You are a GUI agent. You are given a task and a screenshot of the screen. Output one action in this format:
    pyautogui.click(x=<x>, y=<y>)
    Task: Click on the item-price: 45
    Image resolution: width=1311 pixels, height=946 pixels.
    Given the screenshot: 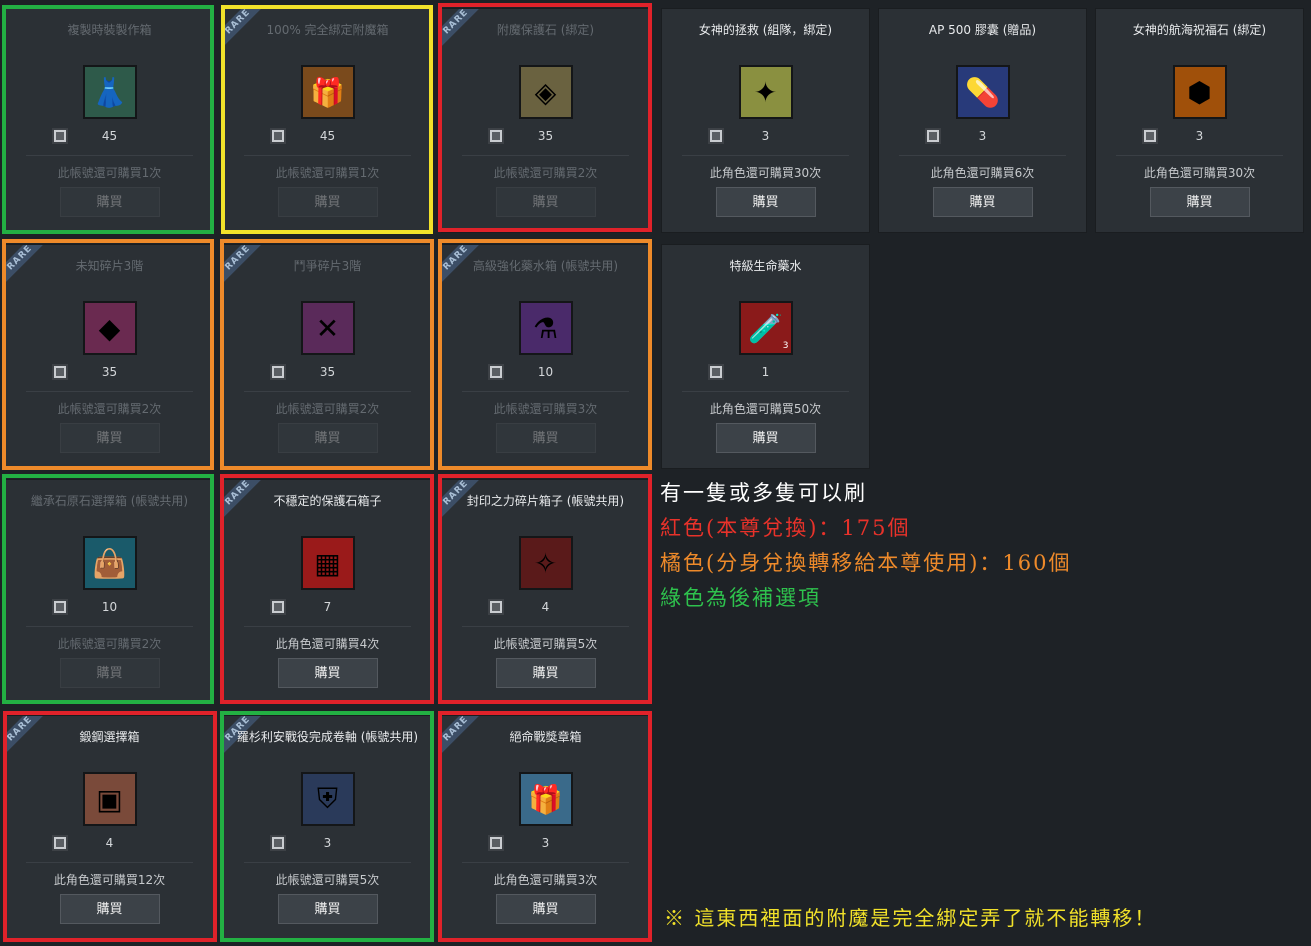 What is the action you would take?
    pyautogui.click(x=327, y=136)
    